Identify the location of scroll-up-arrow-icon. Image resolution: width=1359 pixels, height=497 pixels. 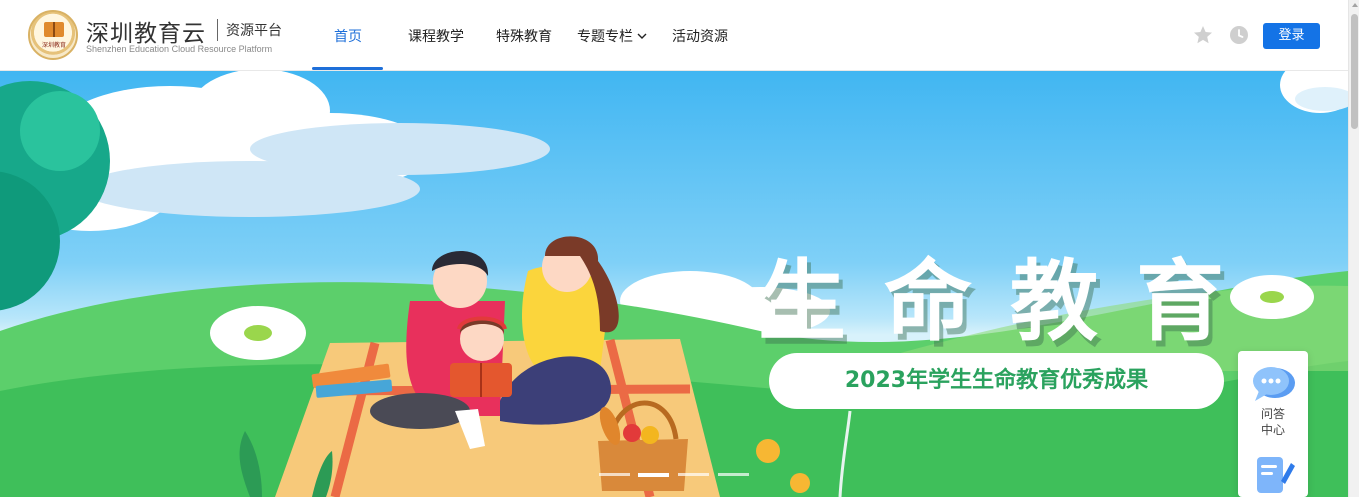
(1355, 5).